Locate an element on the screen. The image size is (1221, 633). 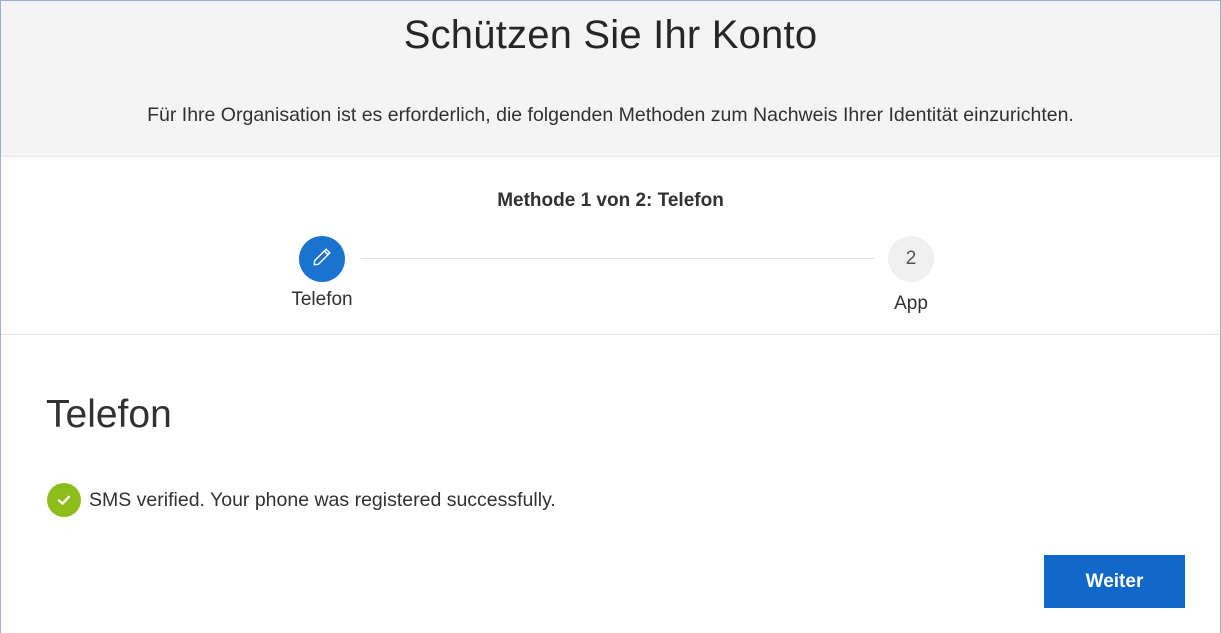
step-2-indicator: 2 is located at coordinates (911, 259).